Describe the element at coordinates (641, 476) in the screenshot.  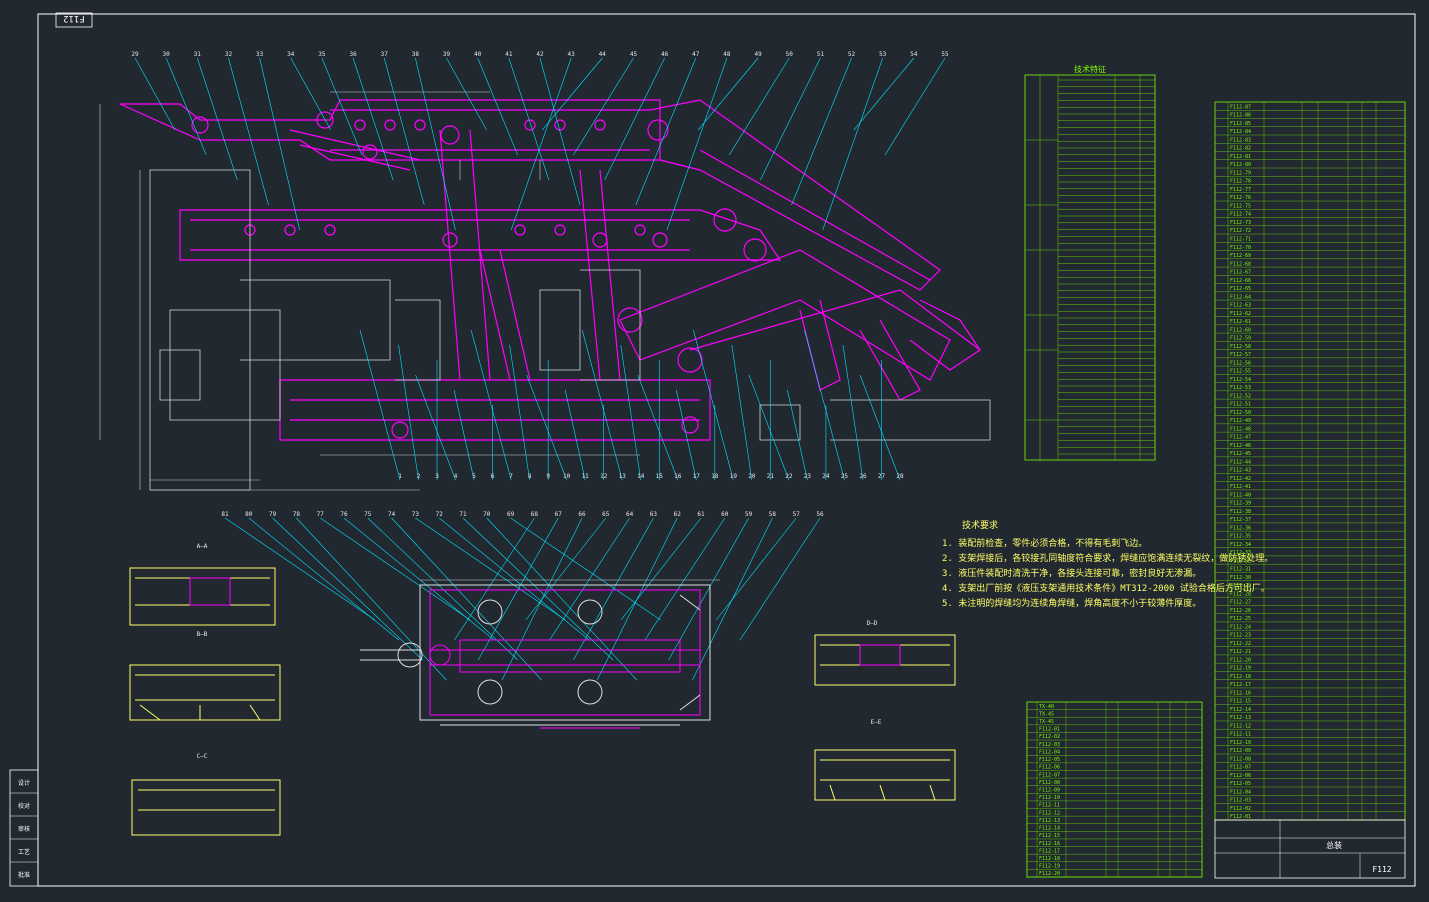
I see `callout-label: 14` at that location.